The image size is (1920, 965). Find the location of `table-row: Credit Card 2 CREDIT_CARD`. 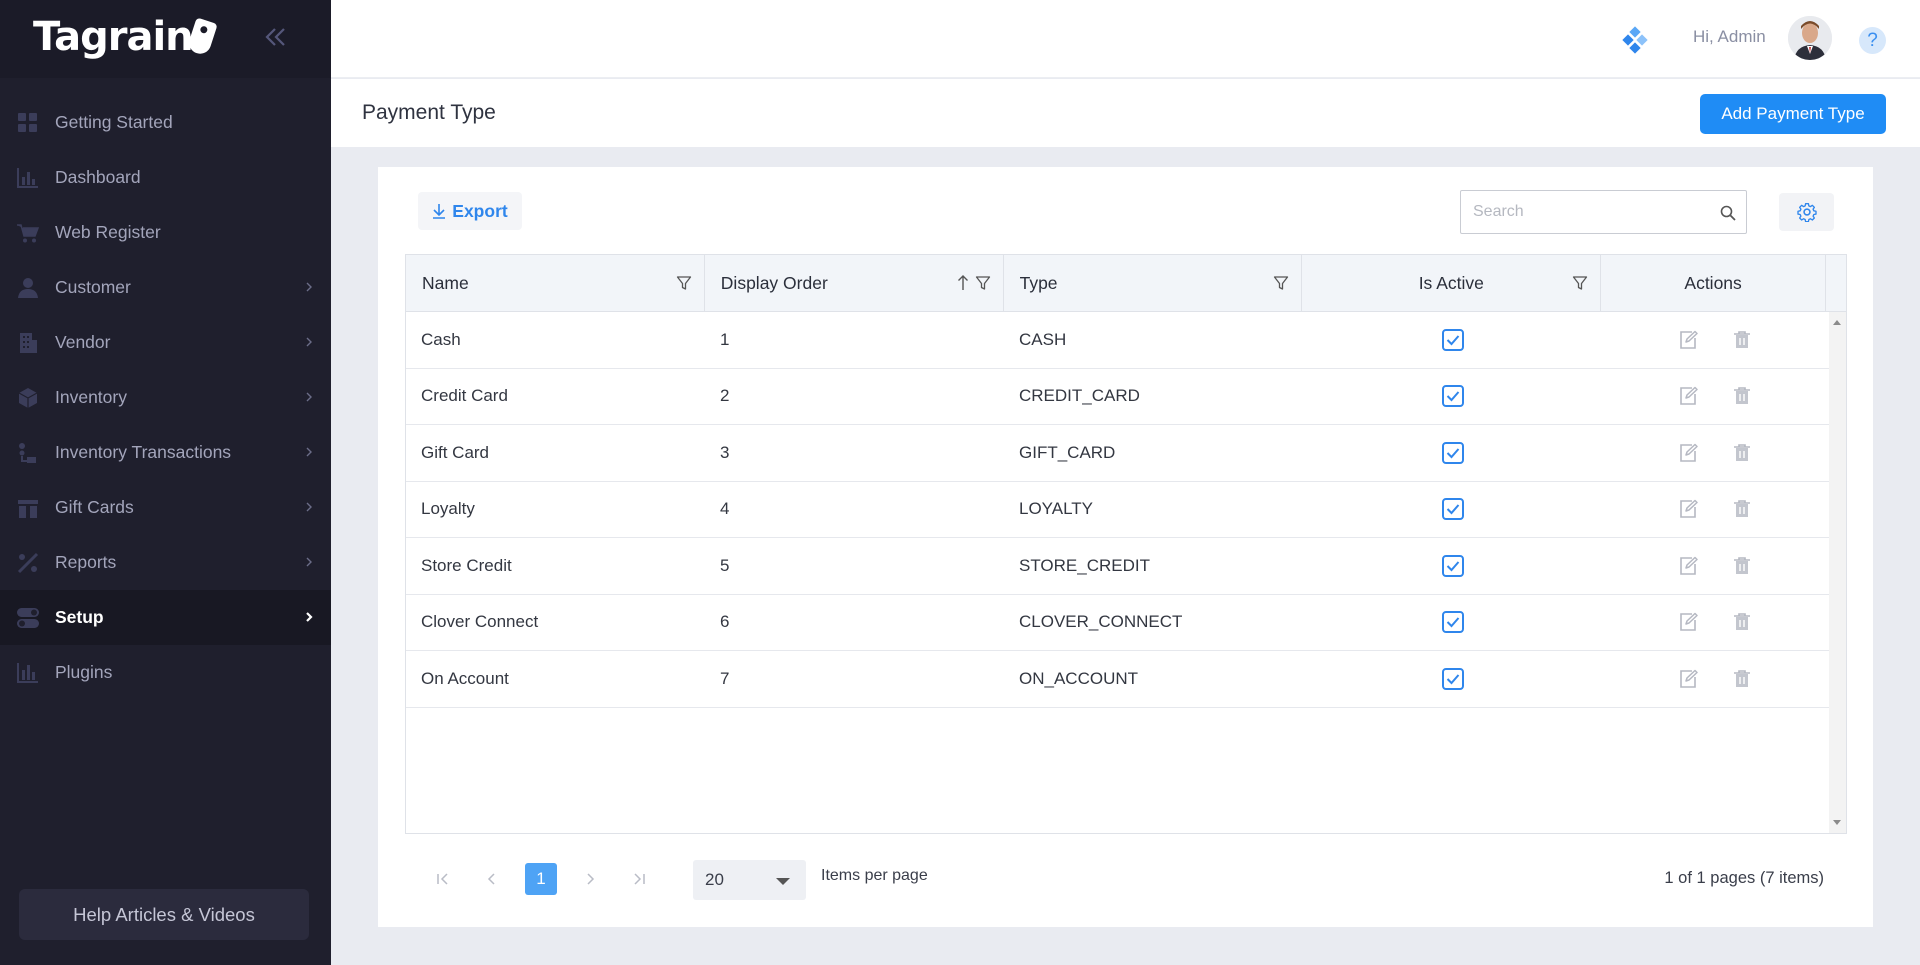

table-row: Credit Card 2 CREDIT_CARD is located at coordinates (1126, 397).